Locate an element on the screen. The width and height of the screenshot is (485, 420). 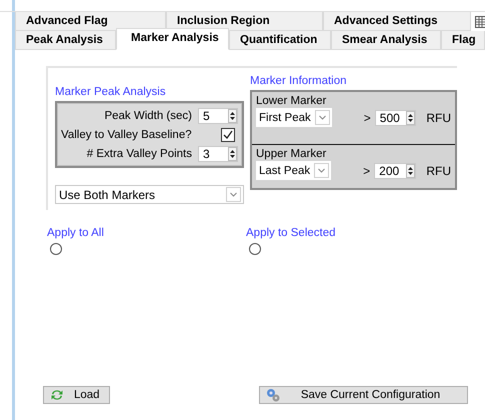
marker-mode-dropdown: Use Both Markers is located at coordinates (149, 194).